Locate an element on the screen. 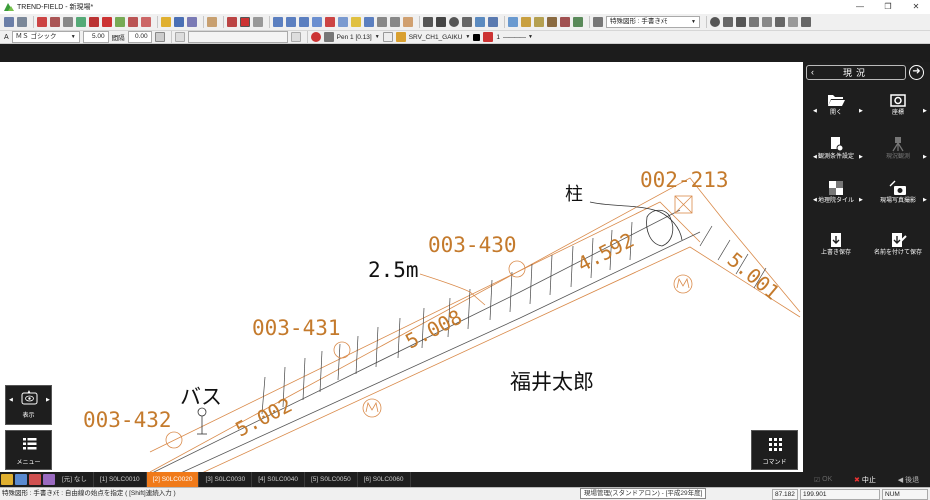  pointer-icon is located at coordinates (793, 22).